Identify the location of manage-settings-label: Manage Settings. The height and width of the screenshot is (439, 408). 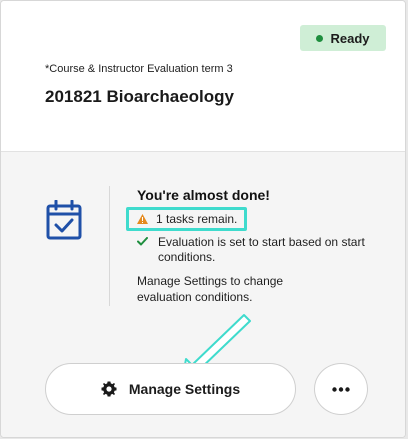
(184, 389).